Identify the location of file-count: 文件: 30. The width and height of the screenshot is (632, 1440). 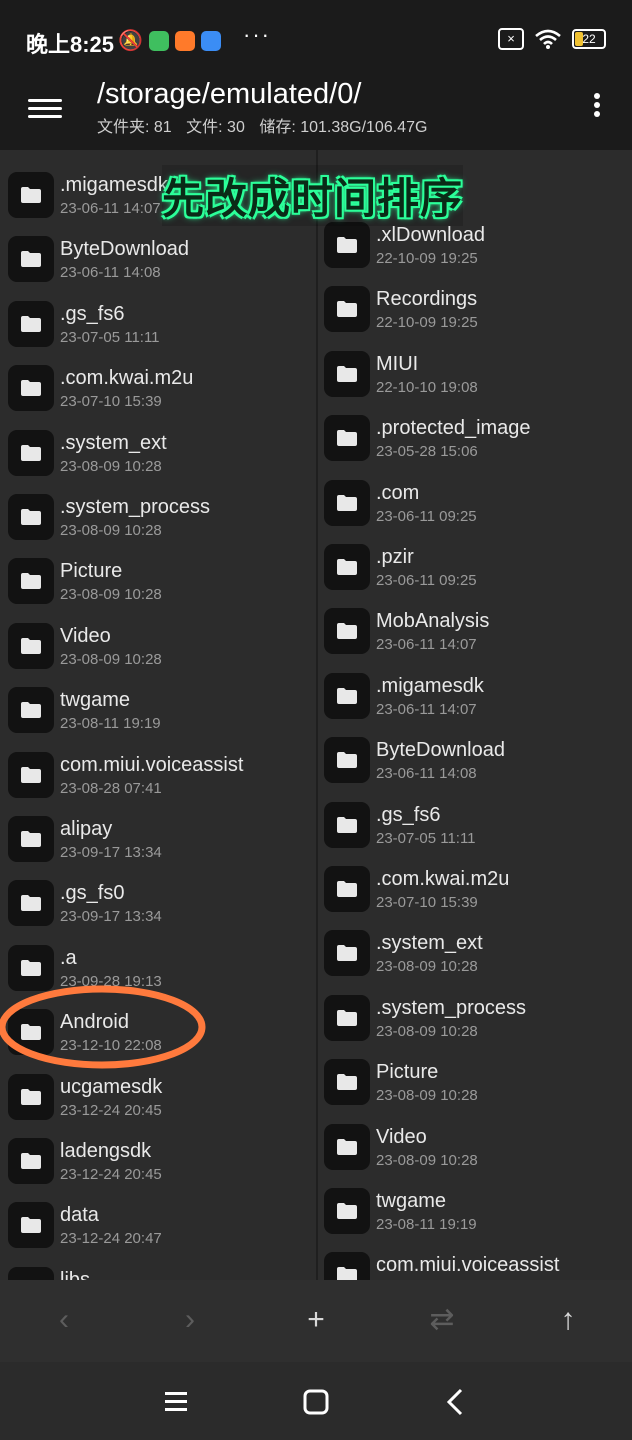
(215, 127).